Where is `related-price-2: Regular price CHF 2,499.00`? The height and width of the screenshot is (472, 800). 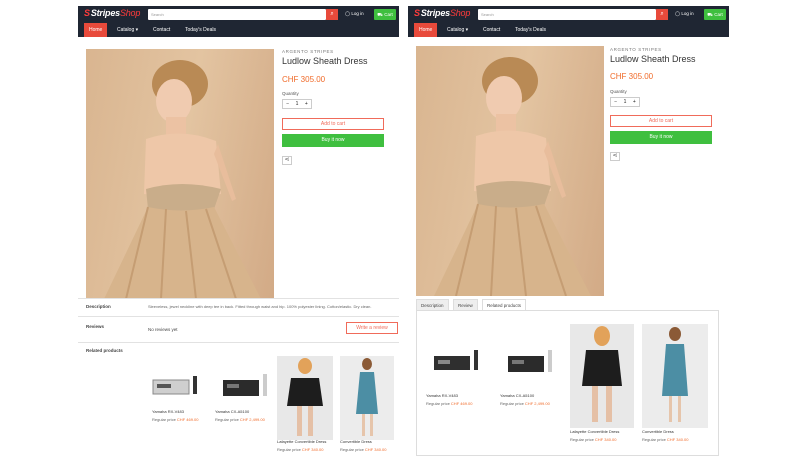
related-price-2: Regular price CHF 2,499.00 is located at coordinates (525, 403).